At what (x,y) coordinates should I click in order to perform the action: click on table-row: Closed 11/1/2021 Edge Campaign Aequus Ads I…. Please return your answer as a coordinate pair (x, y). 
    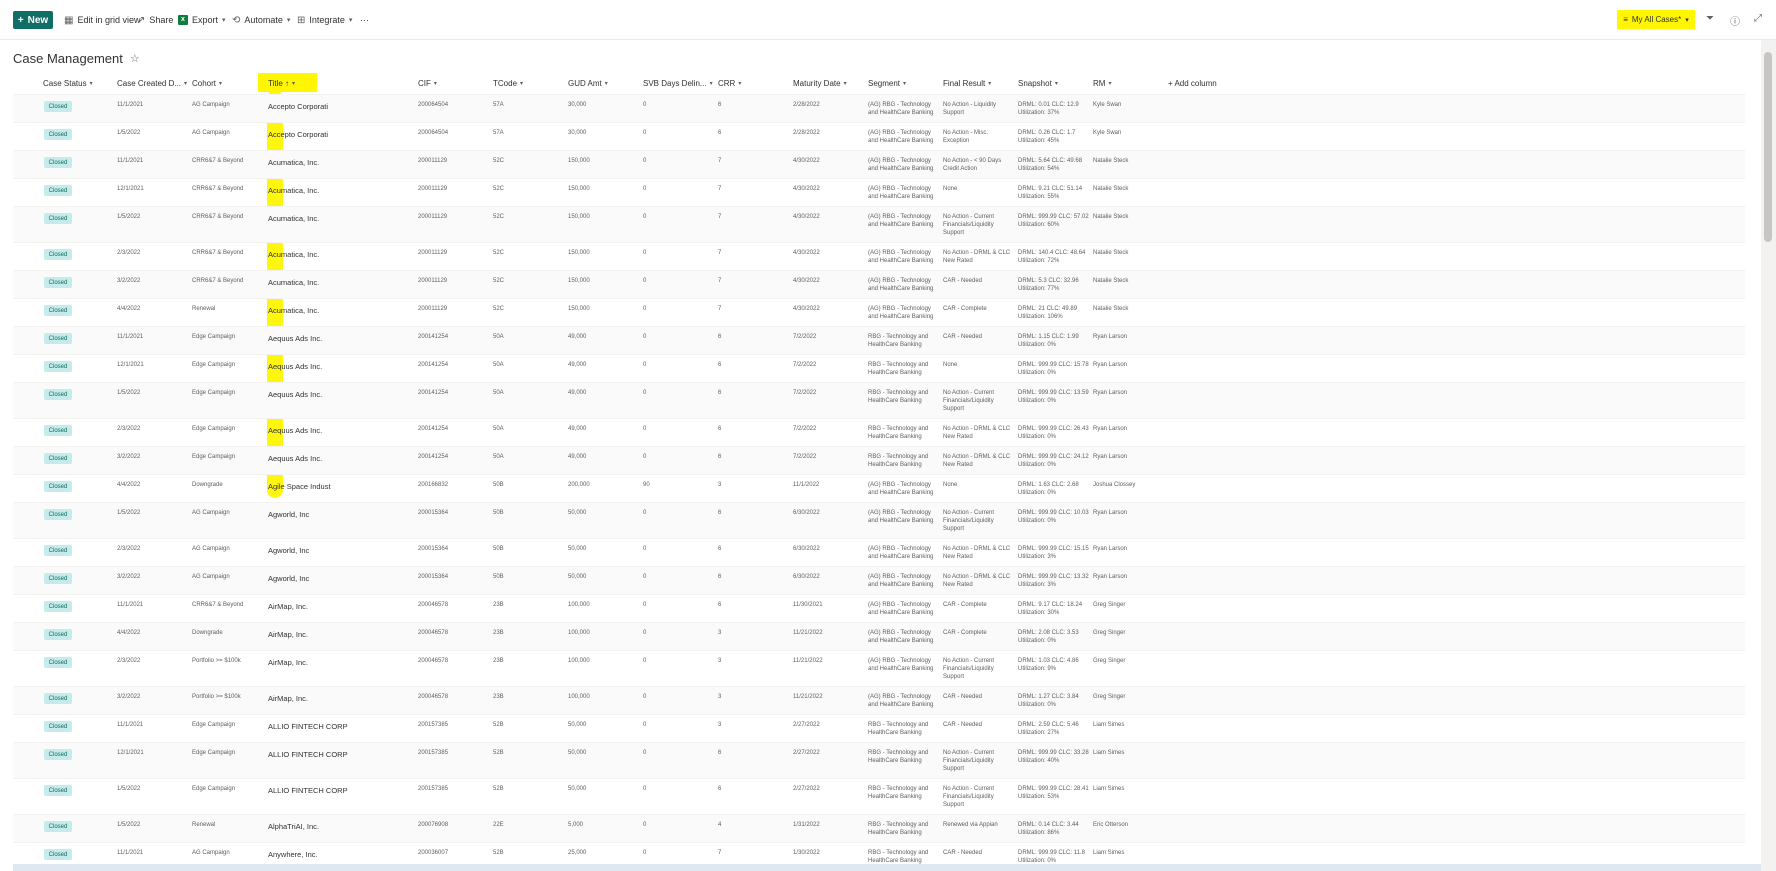
    Looking at the image, I should click on (879, 340).